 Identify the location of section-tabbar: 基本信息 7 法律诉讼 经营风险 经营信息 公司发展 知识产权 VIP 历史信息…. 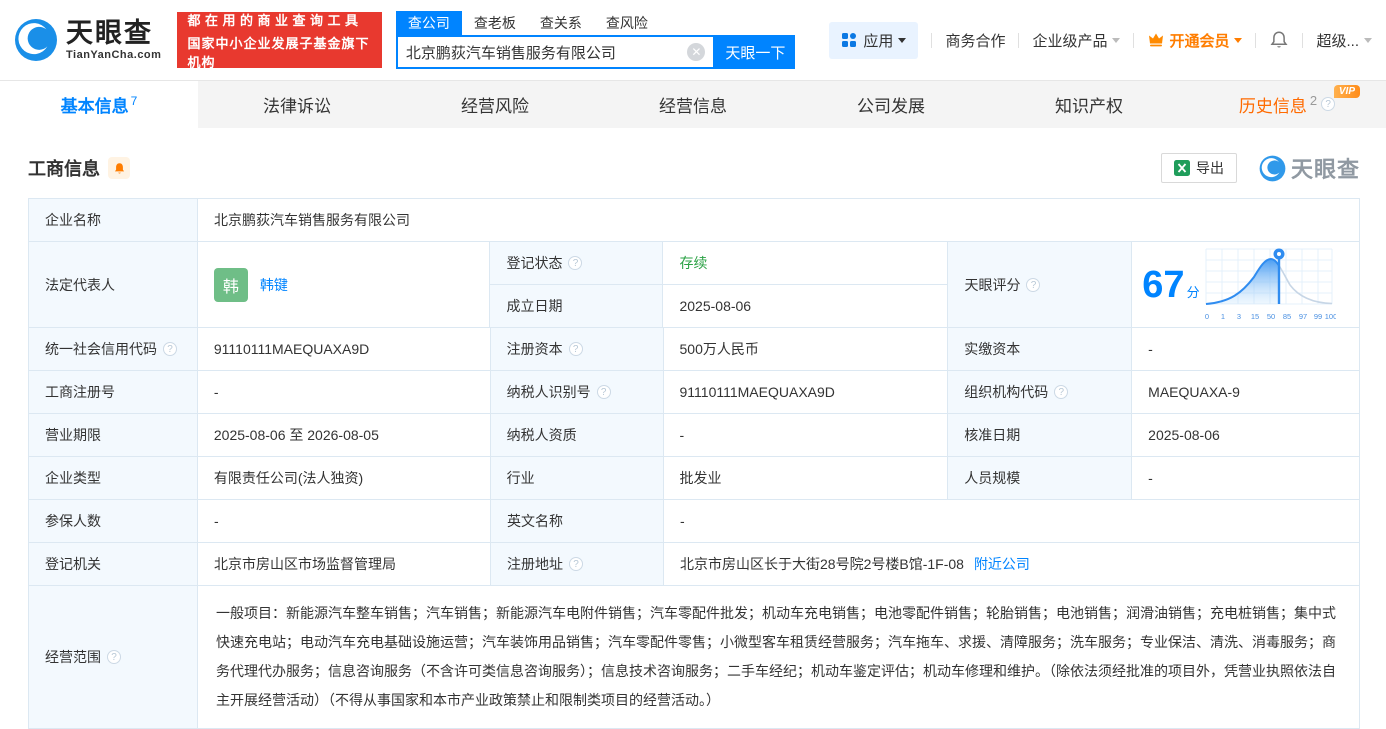
(693, 104).